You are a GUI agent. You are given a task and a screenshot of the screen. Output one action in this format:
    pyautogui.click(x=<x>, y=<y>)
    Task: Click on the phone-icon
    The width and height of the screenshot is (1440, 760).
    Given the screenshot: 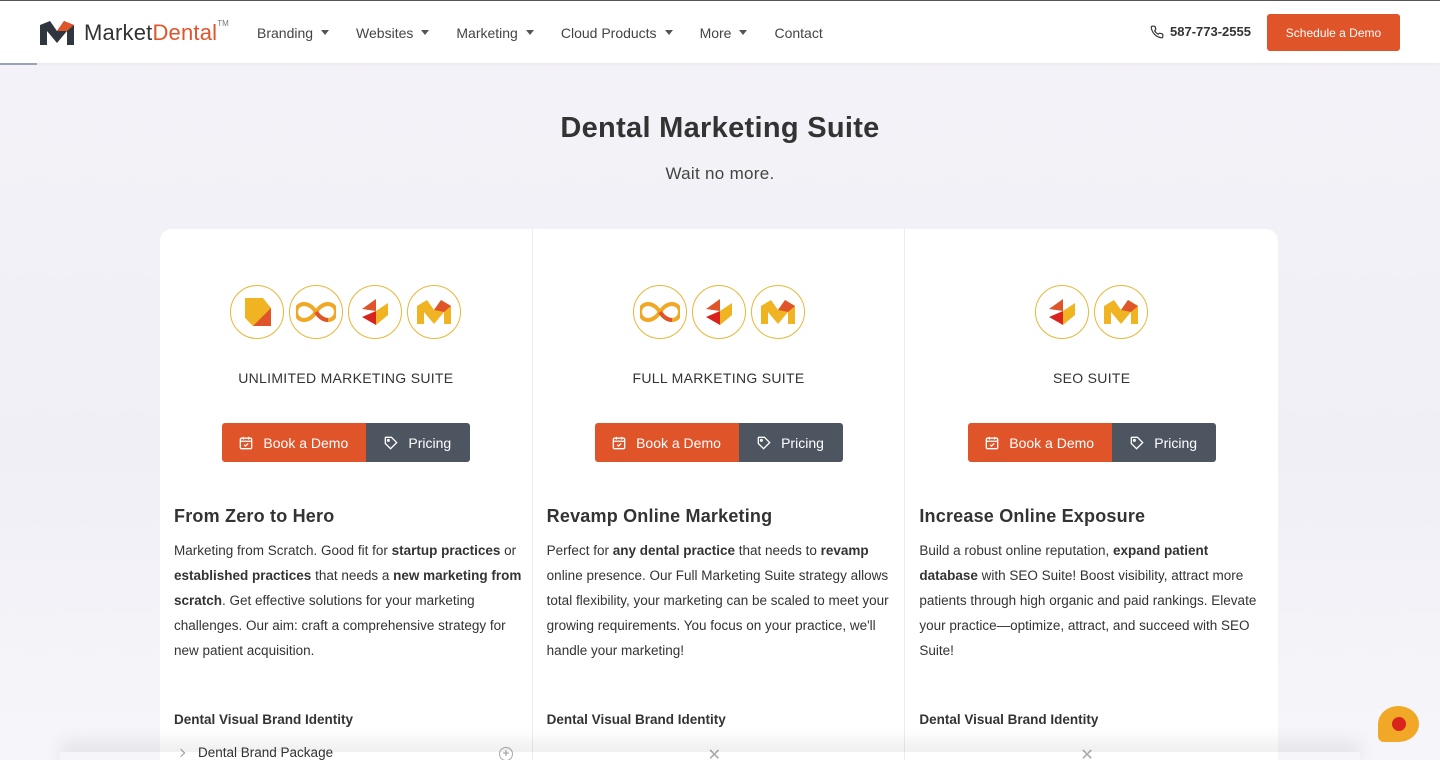 What is the action you would take?
    pyautogui.click(x=1157, y=31)
    